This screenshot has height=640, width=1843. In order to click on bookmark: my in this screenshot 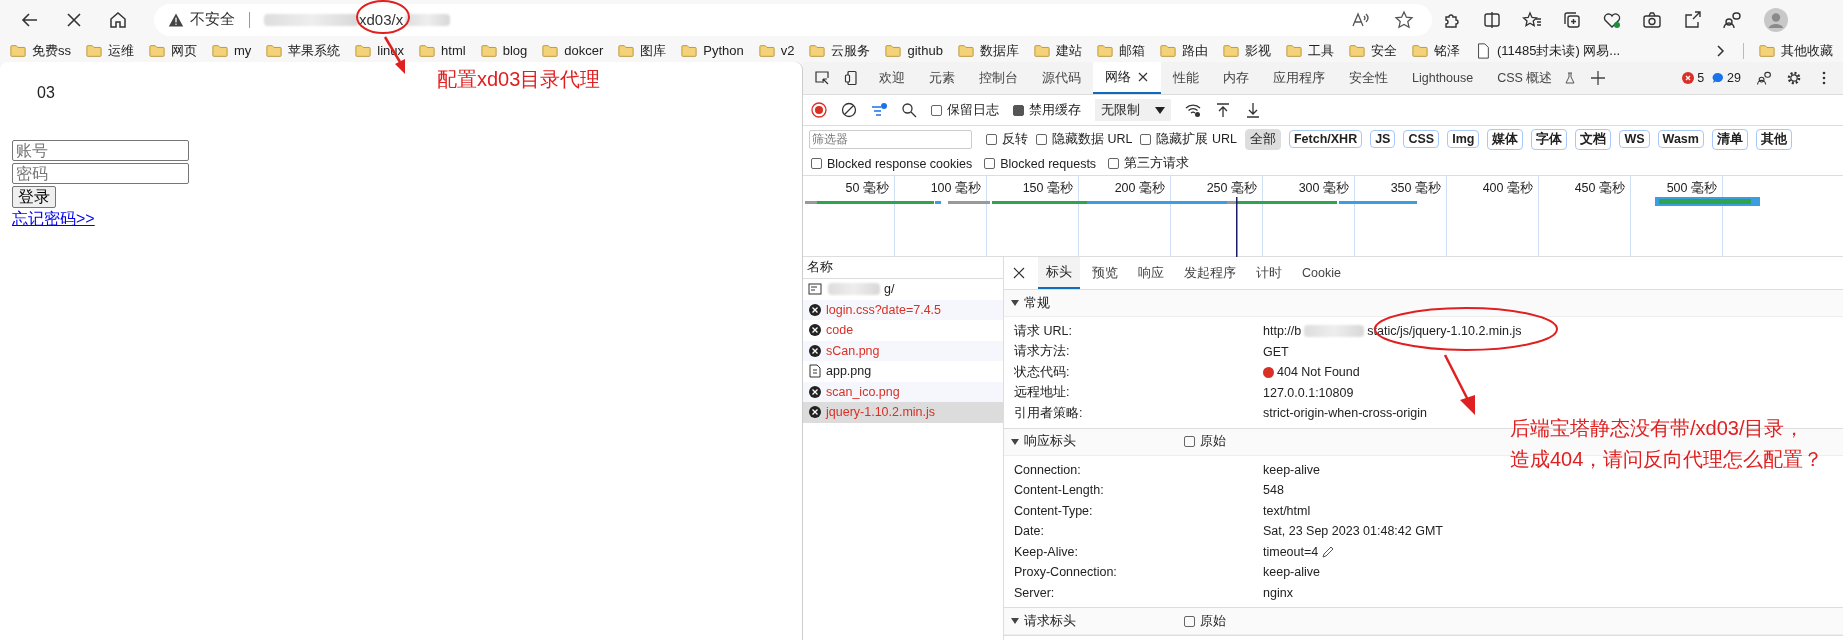, I will do `click(232, 50)`.